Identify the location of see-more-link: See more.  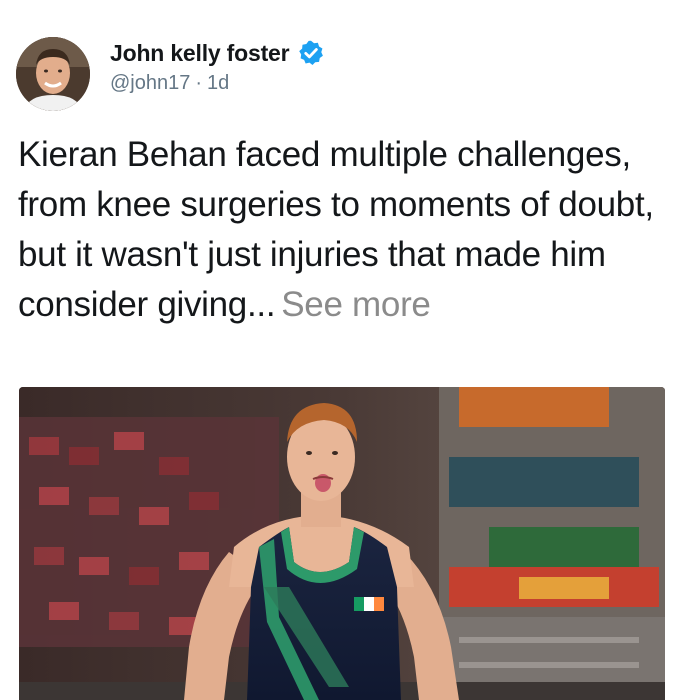
(356, 304).